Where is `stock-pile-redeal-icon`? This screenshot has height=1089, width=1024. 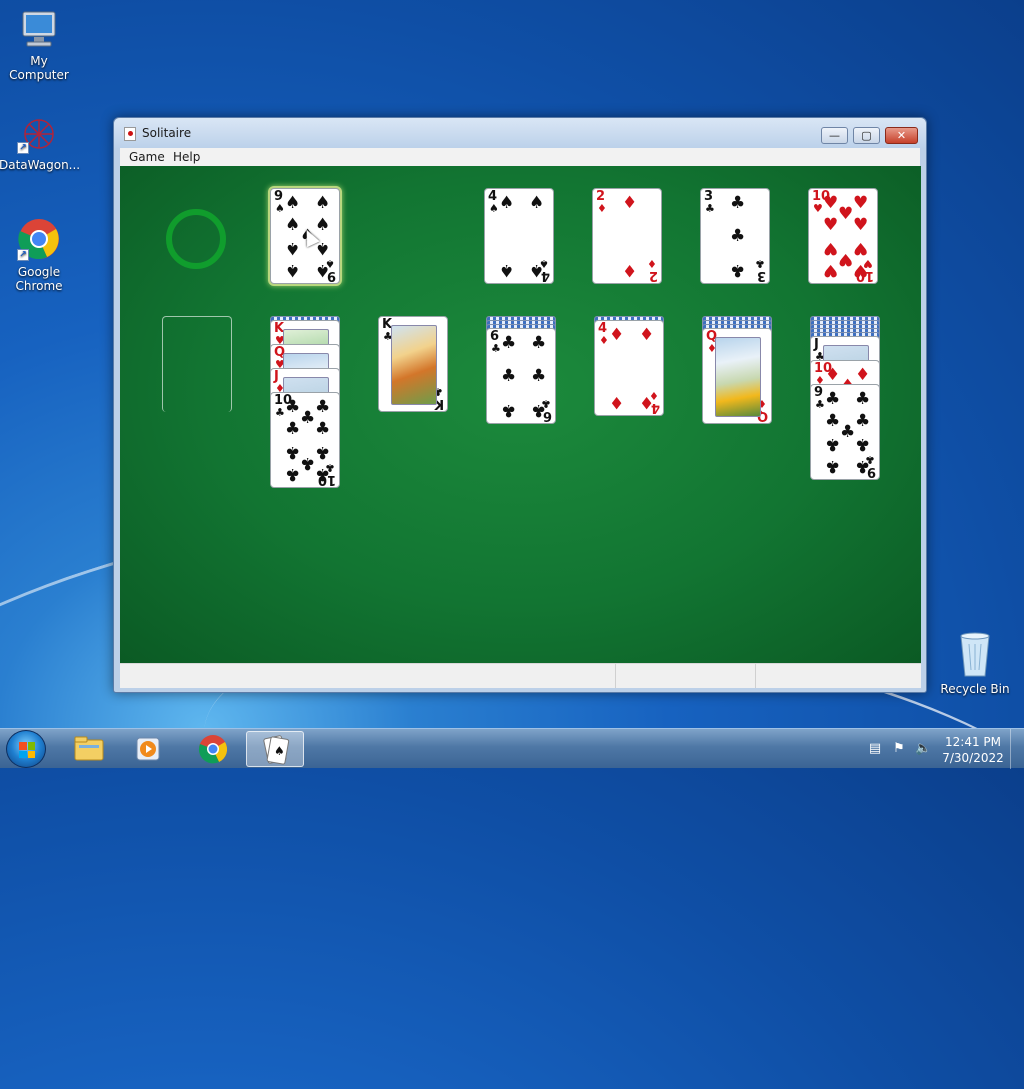 stock-pile-redeal-icon is located at coordinates (196, 239).